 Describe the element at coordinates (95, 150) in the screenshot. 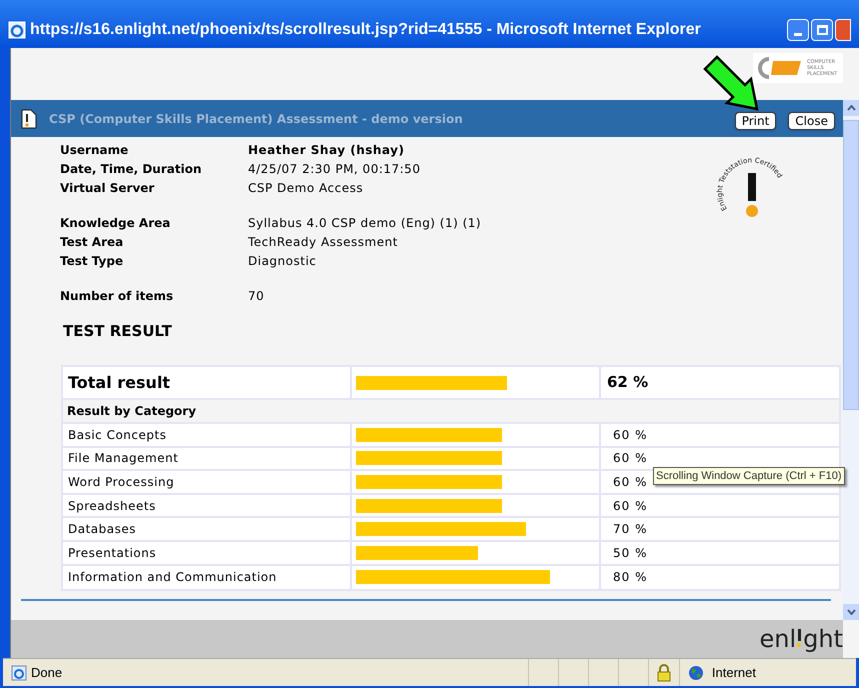

I see `detail-label: Username` at that location.